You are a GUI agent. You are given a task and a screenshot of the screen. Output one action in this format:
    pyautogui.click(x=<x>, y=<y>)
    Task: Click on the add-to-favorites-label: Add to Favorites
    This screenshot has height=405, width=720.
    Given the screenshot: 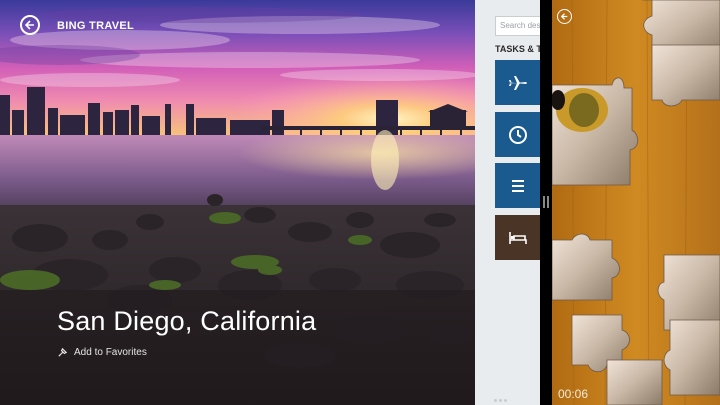 What is the action you would take?
    pyautogui.click(x=110, y=352)
    